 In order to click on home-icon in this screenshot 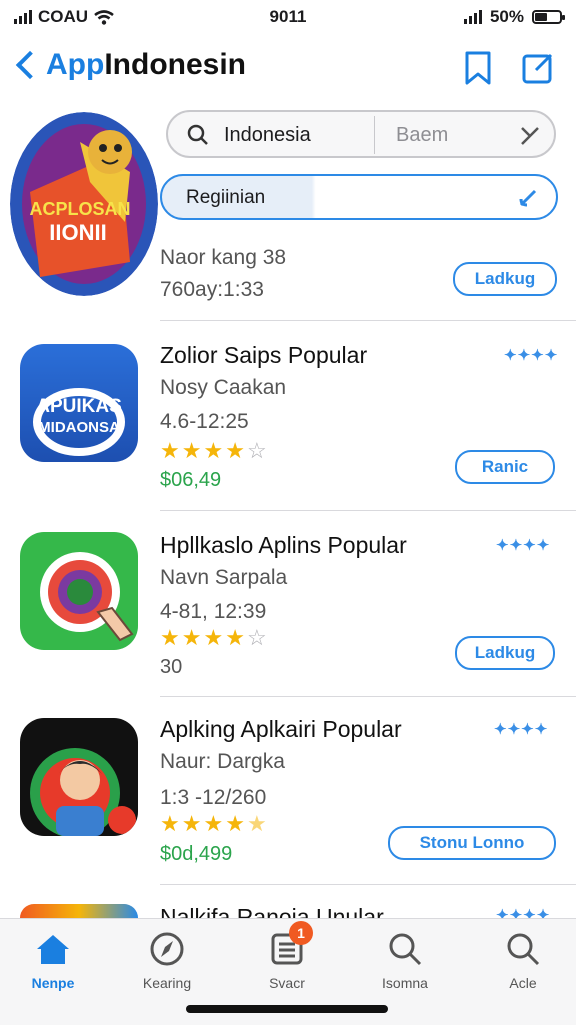, I will do `click(53, 949)`.